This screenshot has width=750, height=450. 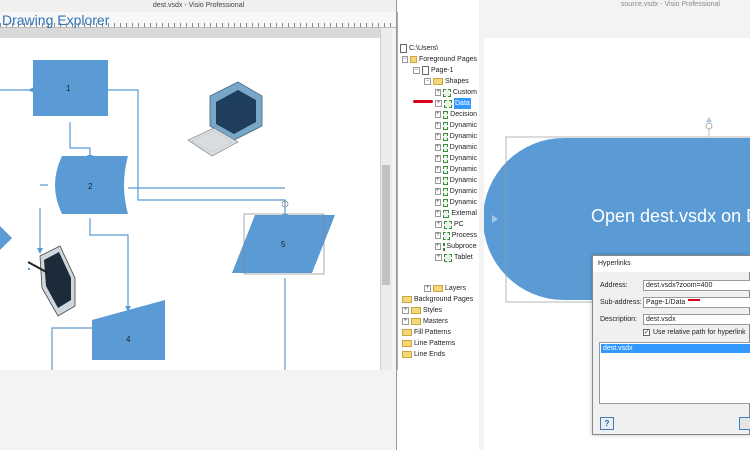 I want to click on terminator-shape-text: Open dest.vsdx on Data, so click(x=670, y=216).